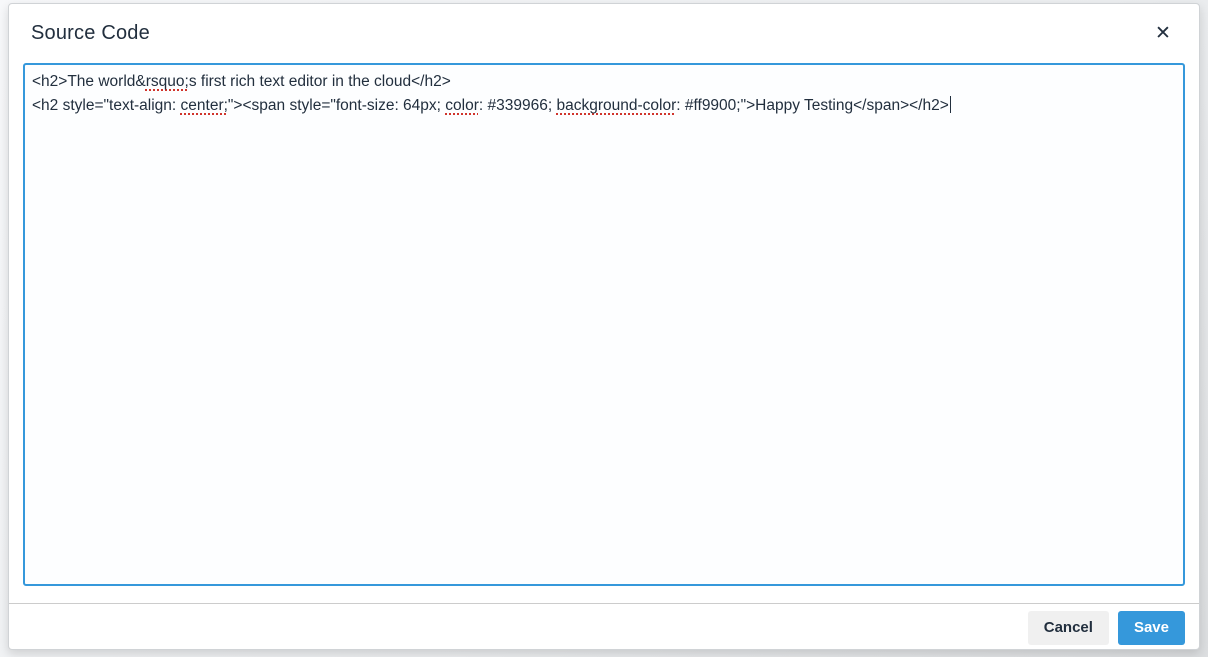 The width and height of the screenshot is (1208, 657). I want to click on cancel-button: Cancel, so click(1068, 627).